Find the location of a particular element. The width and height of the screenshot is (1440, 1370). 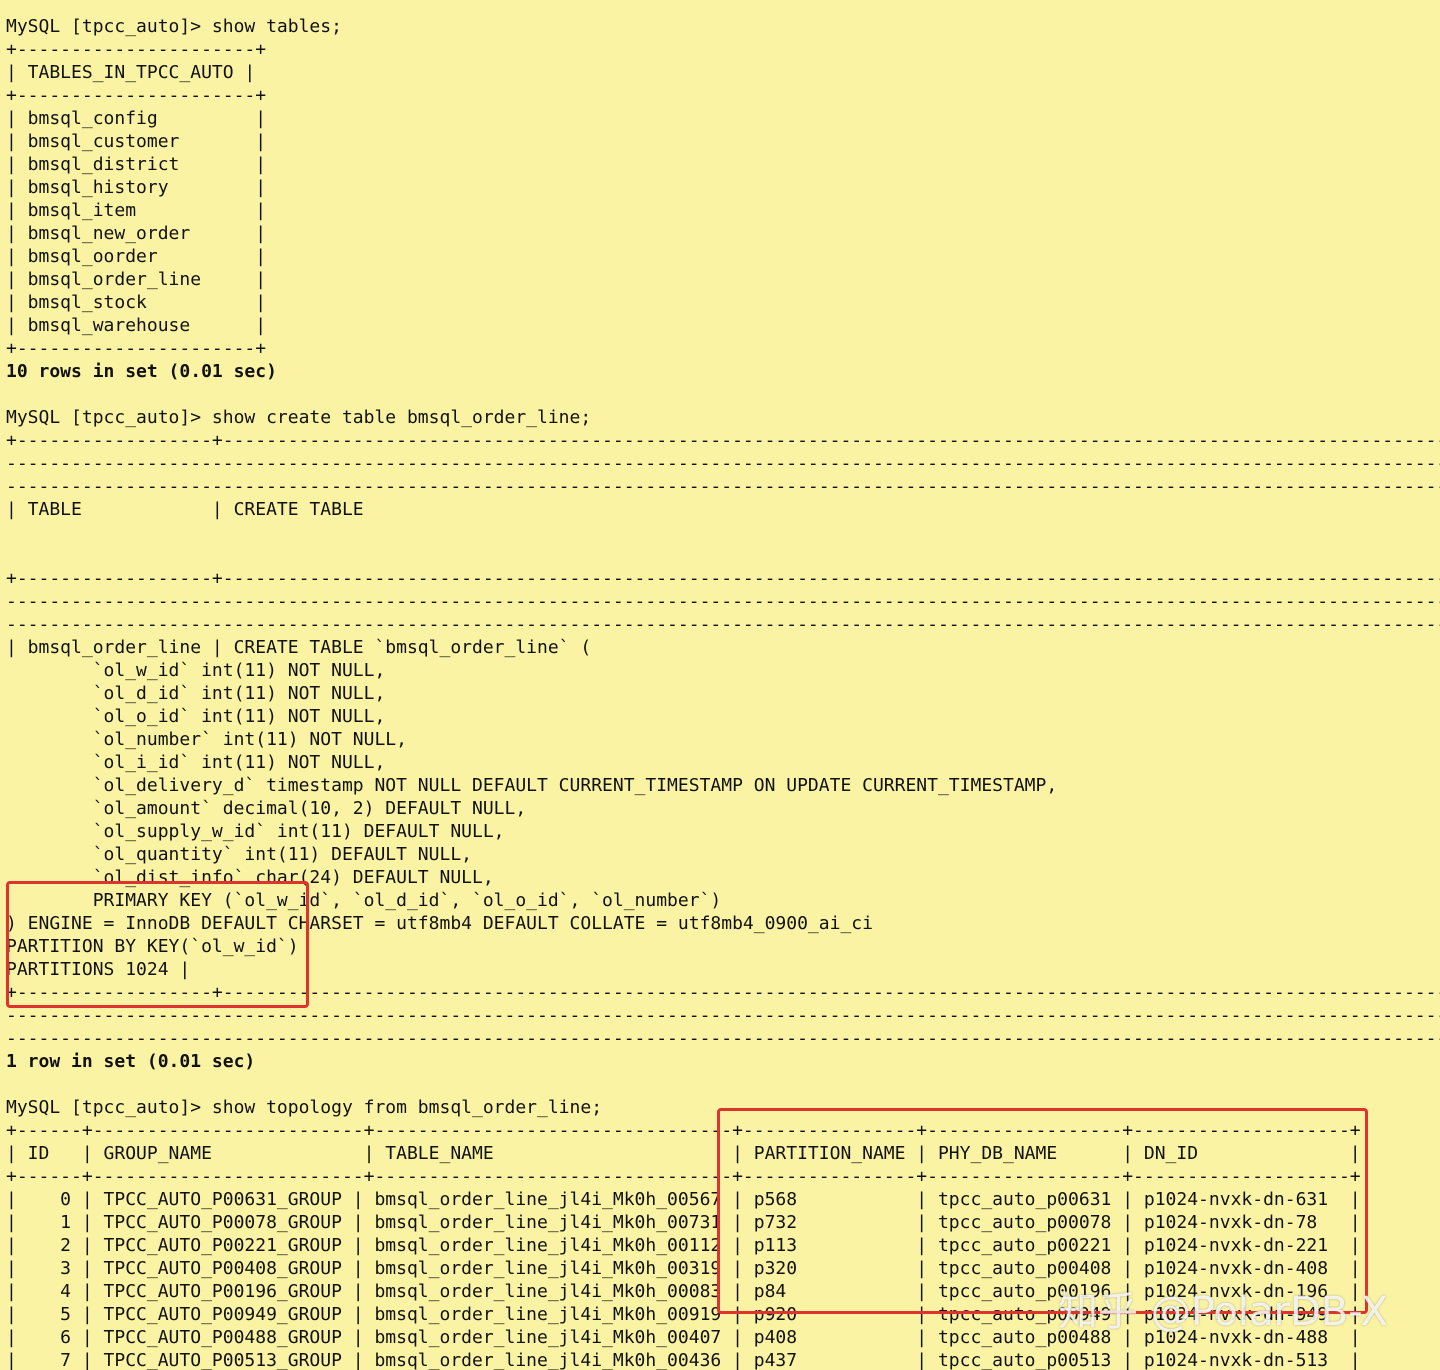

terminal-line: `ol_w_id` int(11) NOT NULL, is located at coordinates (196, 670).